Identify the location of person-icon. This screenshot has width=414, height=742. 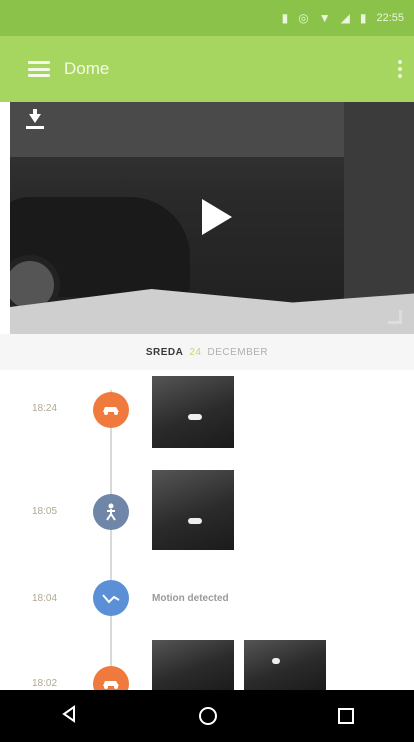
(111, 512).